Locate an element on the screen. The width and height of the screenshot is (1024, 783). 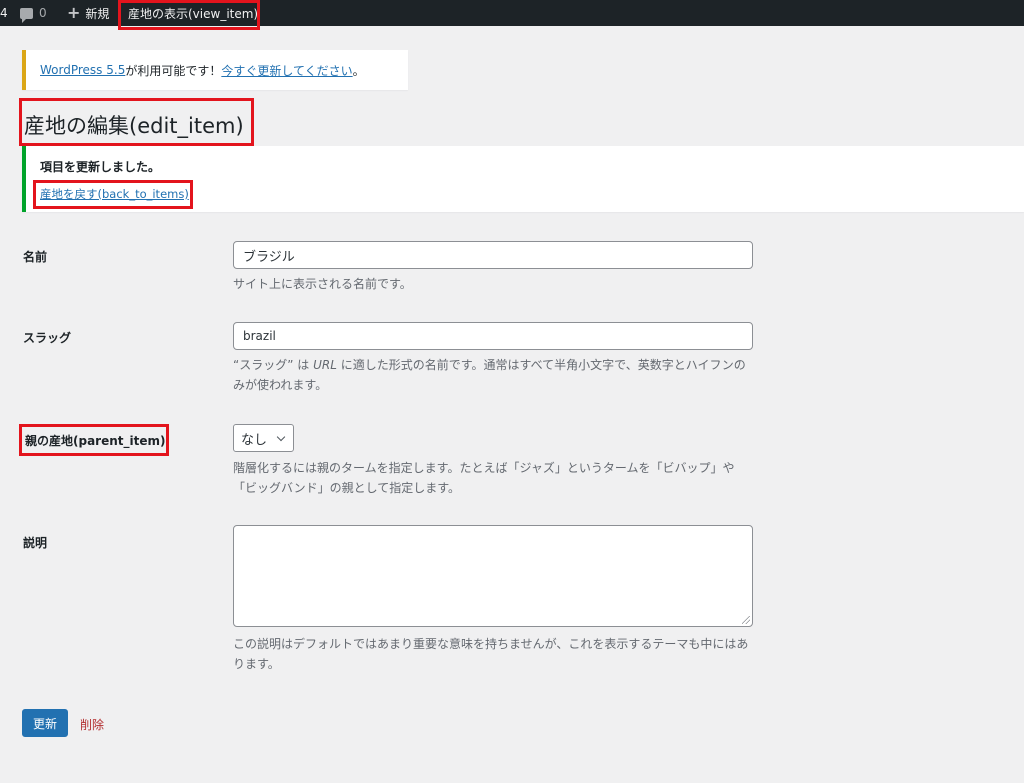
slug-description-pre: “スラッグ” は is located at coordinates (273, 365).